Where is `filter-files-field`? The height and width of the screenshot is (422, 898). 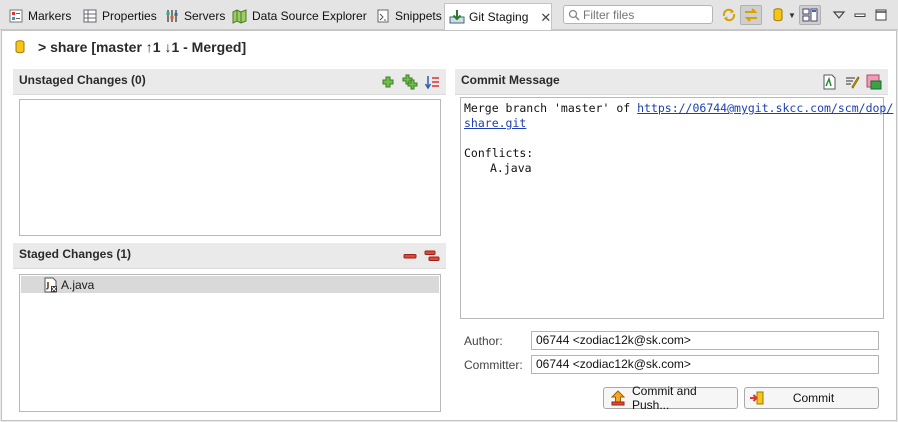
filter-files-field is located at coordinates (638, 14).